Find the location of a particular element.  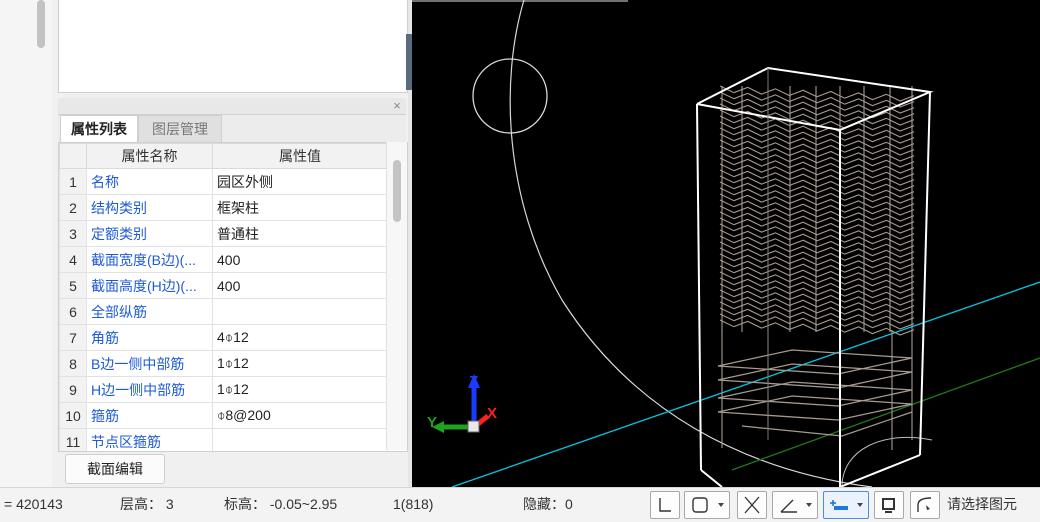

property-value: 普通柱 is located at coordinates (300, 233).